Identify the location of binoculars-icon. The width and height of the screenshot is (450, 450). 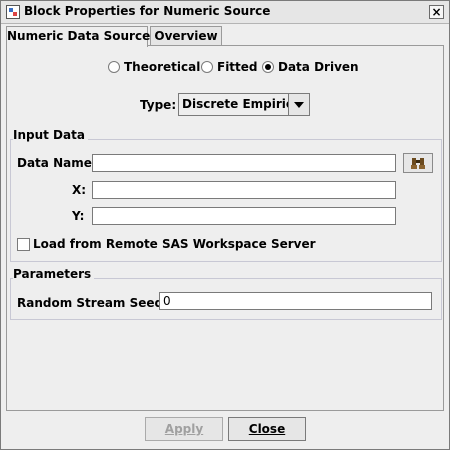
(418, 163).